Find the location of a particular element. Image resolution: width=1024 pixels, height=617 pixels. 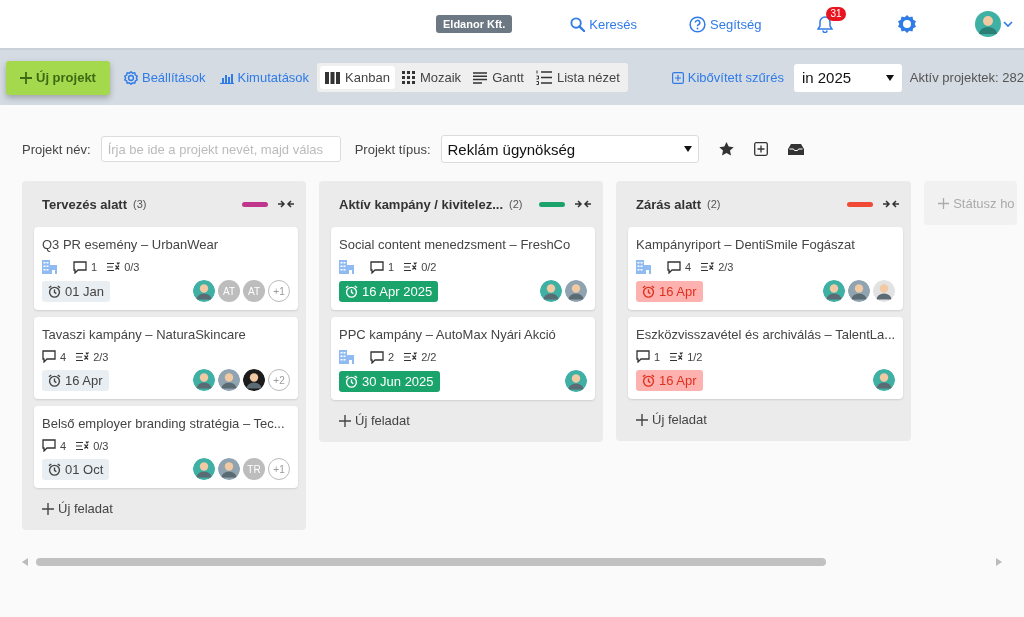

task-card: Eszközvisszavétel és archiválás – TalentLa... 1 1/2 16 Apr is located at coordinates (766, 358).